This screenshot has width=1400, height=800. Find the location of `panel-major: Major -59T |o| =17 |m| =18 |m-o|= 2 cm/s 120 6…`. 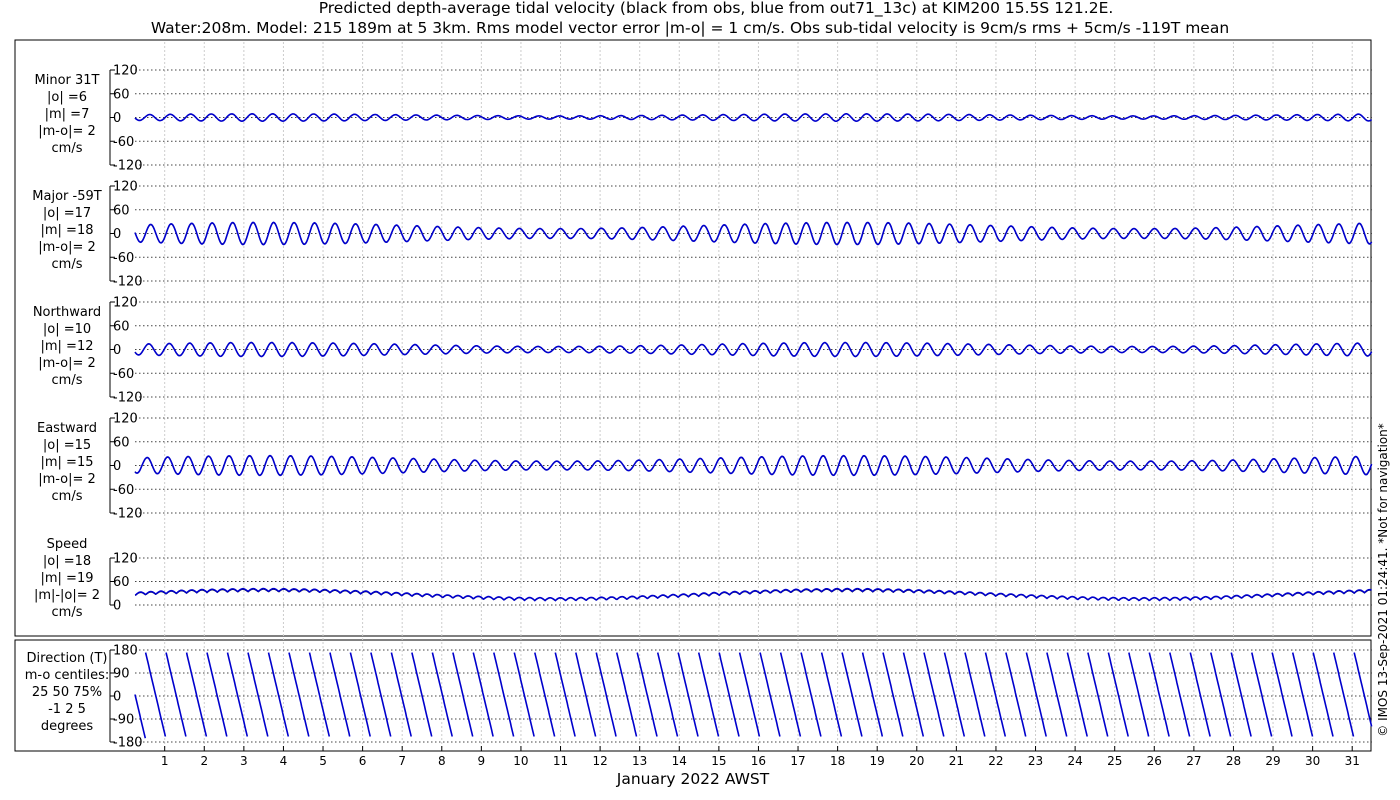

panel-major: Major -59T |o| =17 |m| =18 |m-o|= 2 cm/s 120 6… is located at coordinates (702, 235).